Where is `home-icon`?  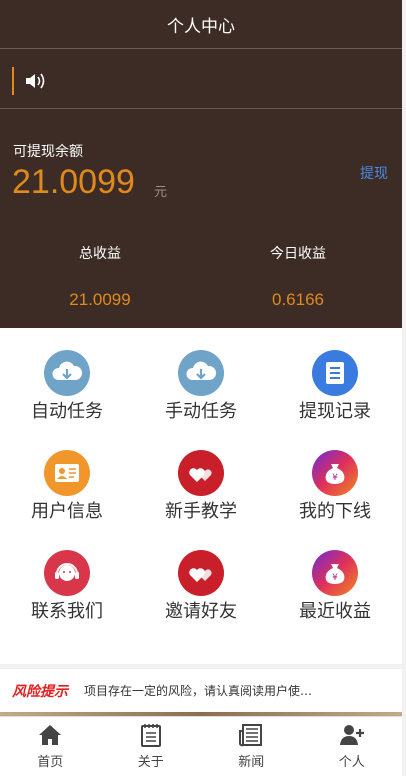 home-icon is located at coordinates (50, 735).